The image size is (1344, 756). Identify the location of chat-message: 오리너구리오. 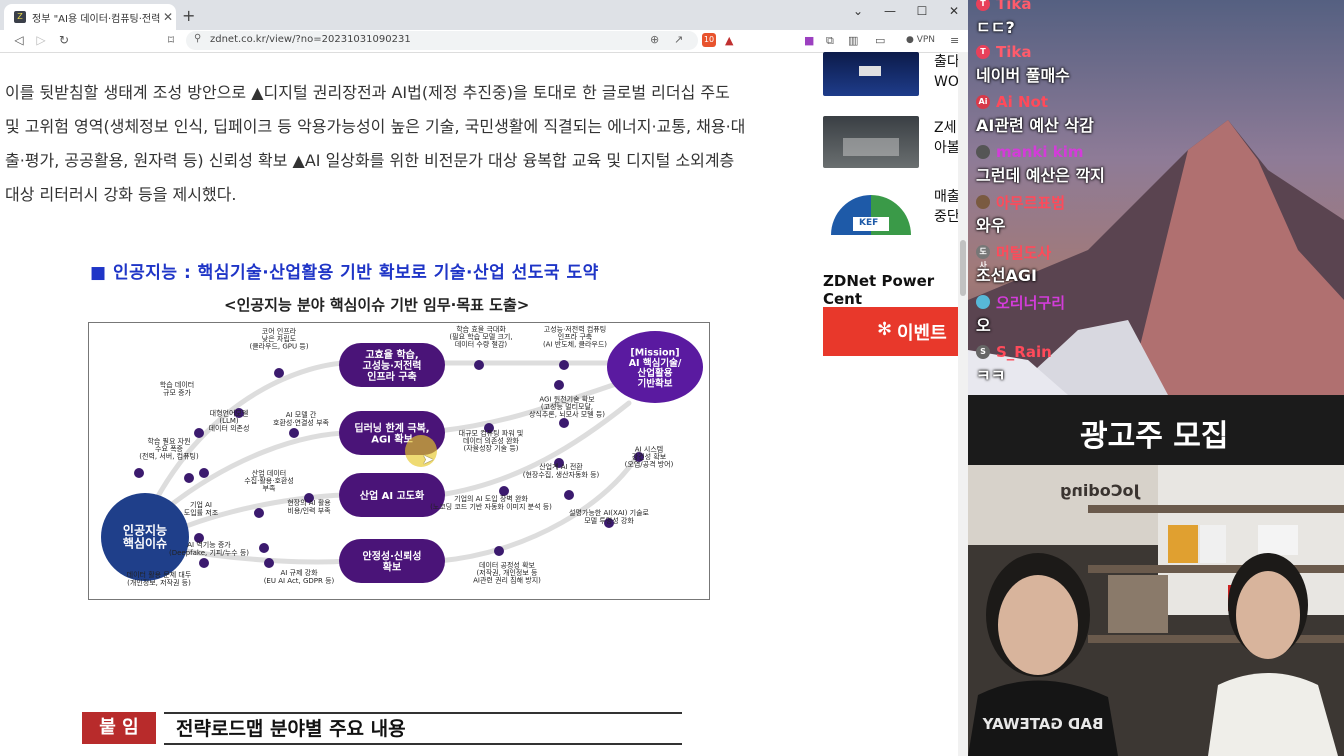
(1020, 313).